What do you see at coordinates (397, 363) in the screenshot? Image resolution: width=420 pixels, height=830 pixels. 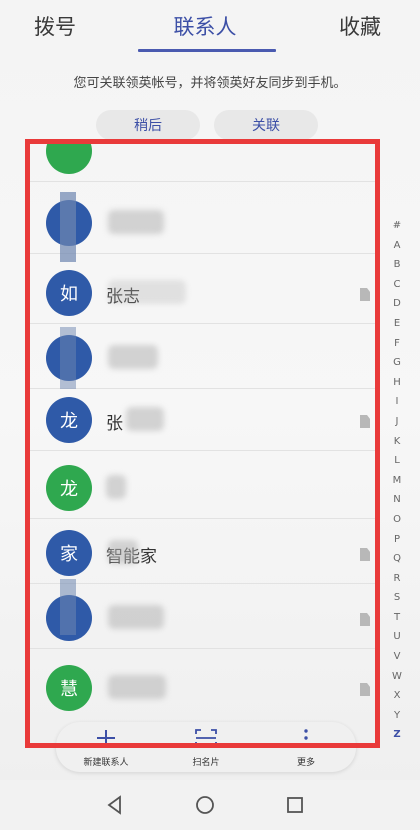 I see `alphabet-letter: G` at bounding box center [397, 363].